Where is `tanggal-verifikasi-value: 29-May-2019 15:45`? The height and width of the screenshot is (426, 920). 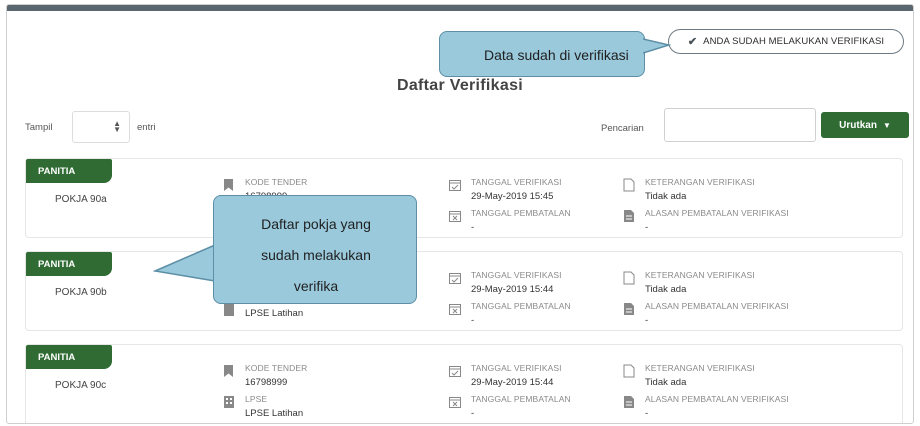 tanggal-verifikasi-value: 29-May-2019 15:45 is located at coordinates (512, 196).